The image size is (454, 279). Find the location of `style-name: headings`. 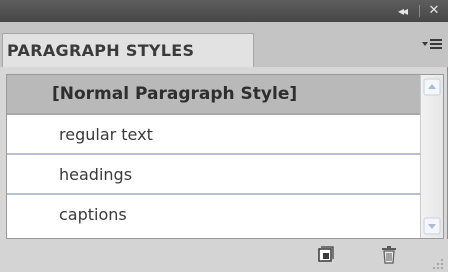

style-name: headings is located at coordinates (96, 174).